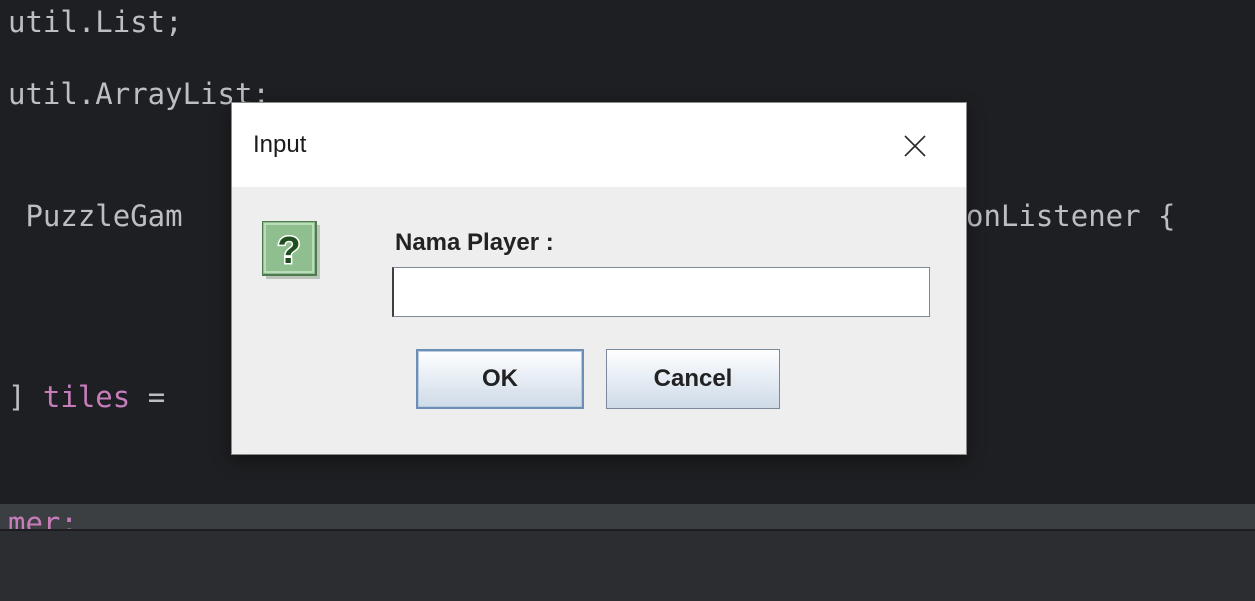  I want to click on bottom-panel, so click(627, 565).